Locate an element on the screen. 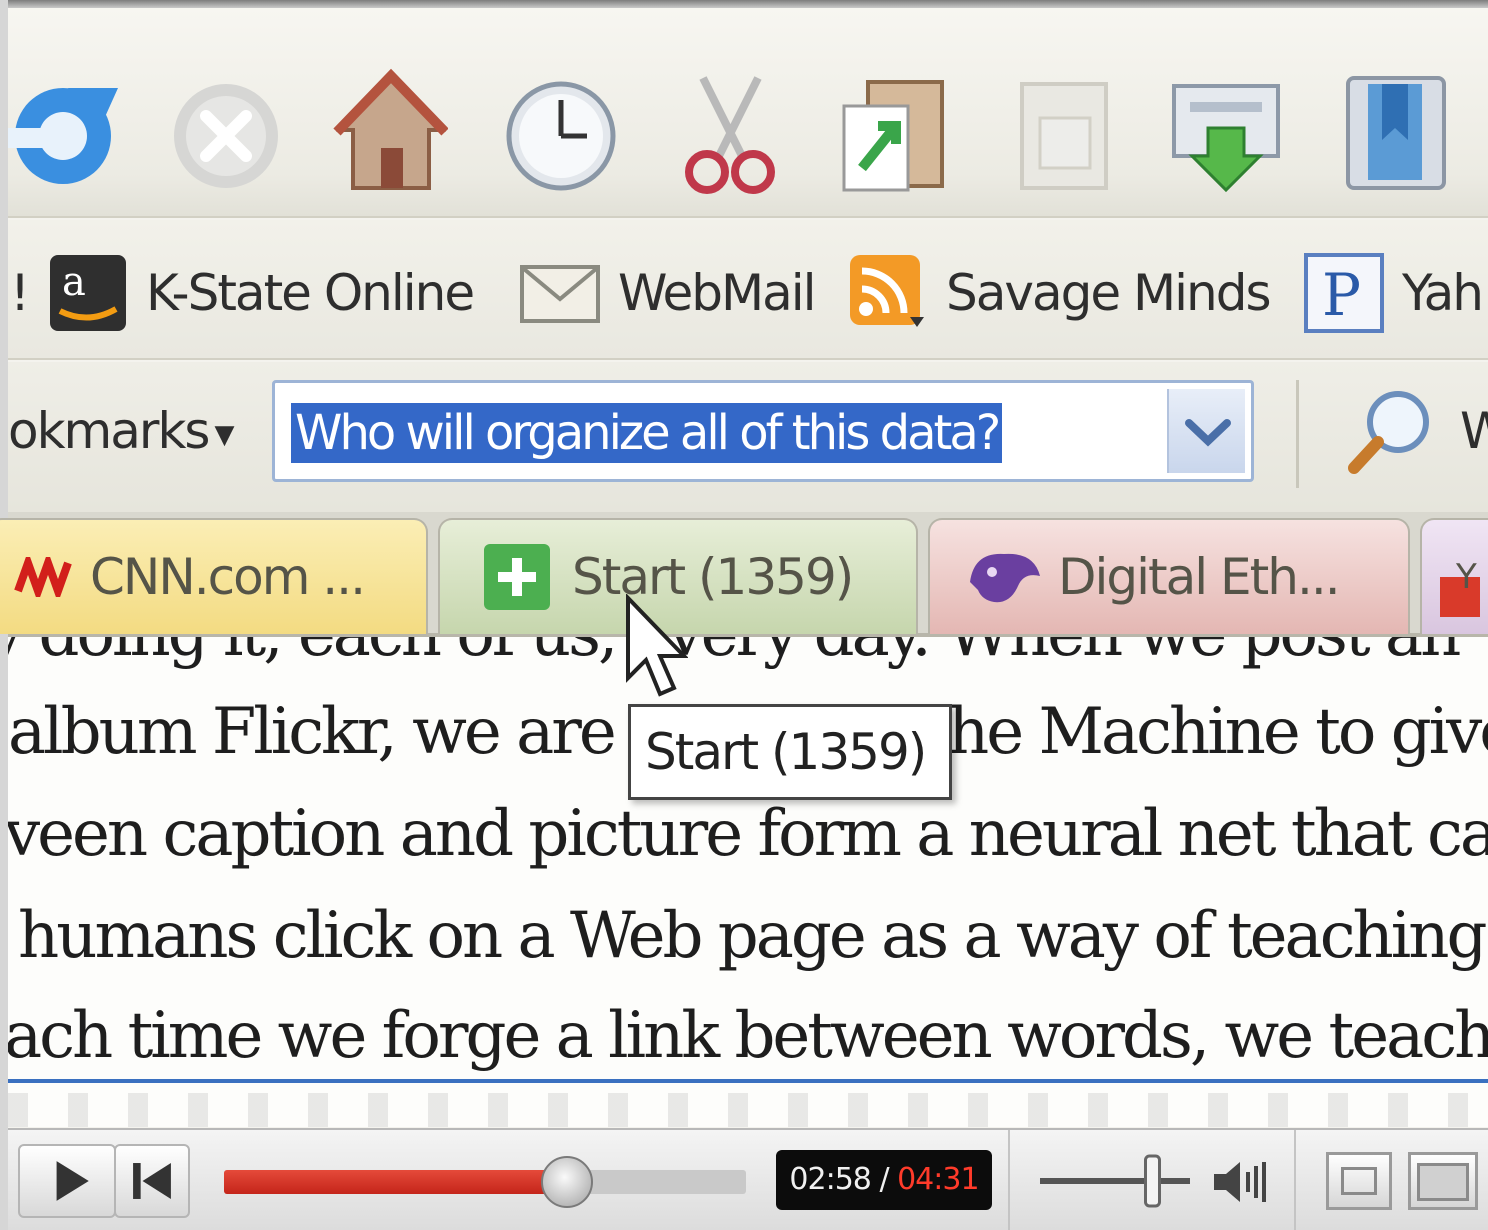 This screenshot has height=1230, width=1488. rss-icon is located at coordinates (887, 291).